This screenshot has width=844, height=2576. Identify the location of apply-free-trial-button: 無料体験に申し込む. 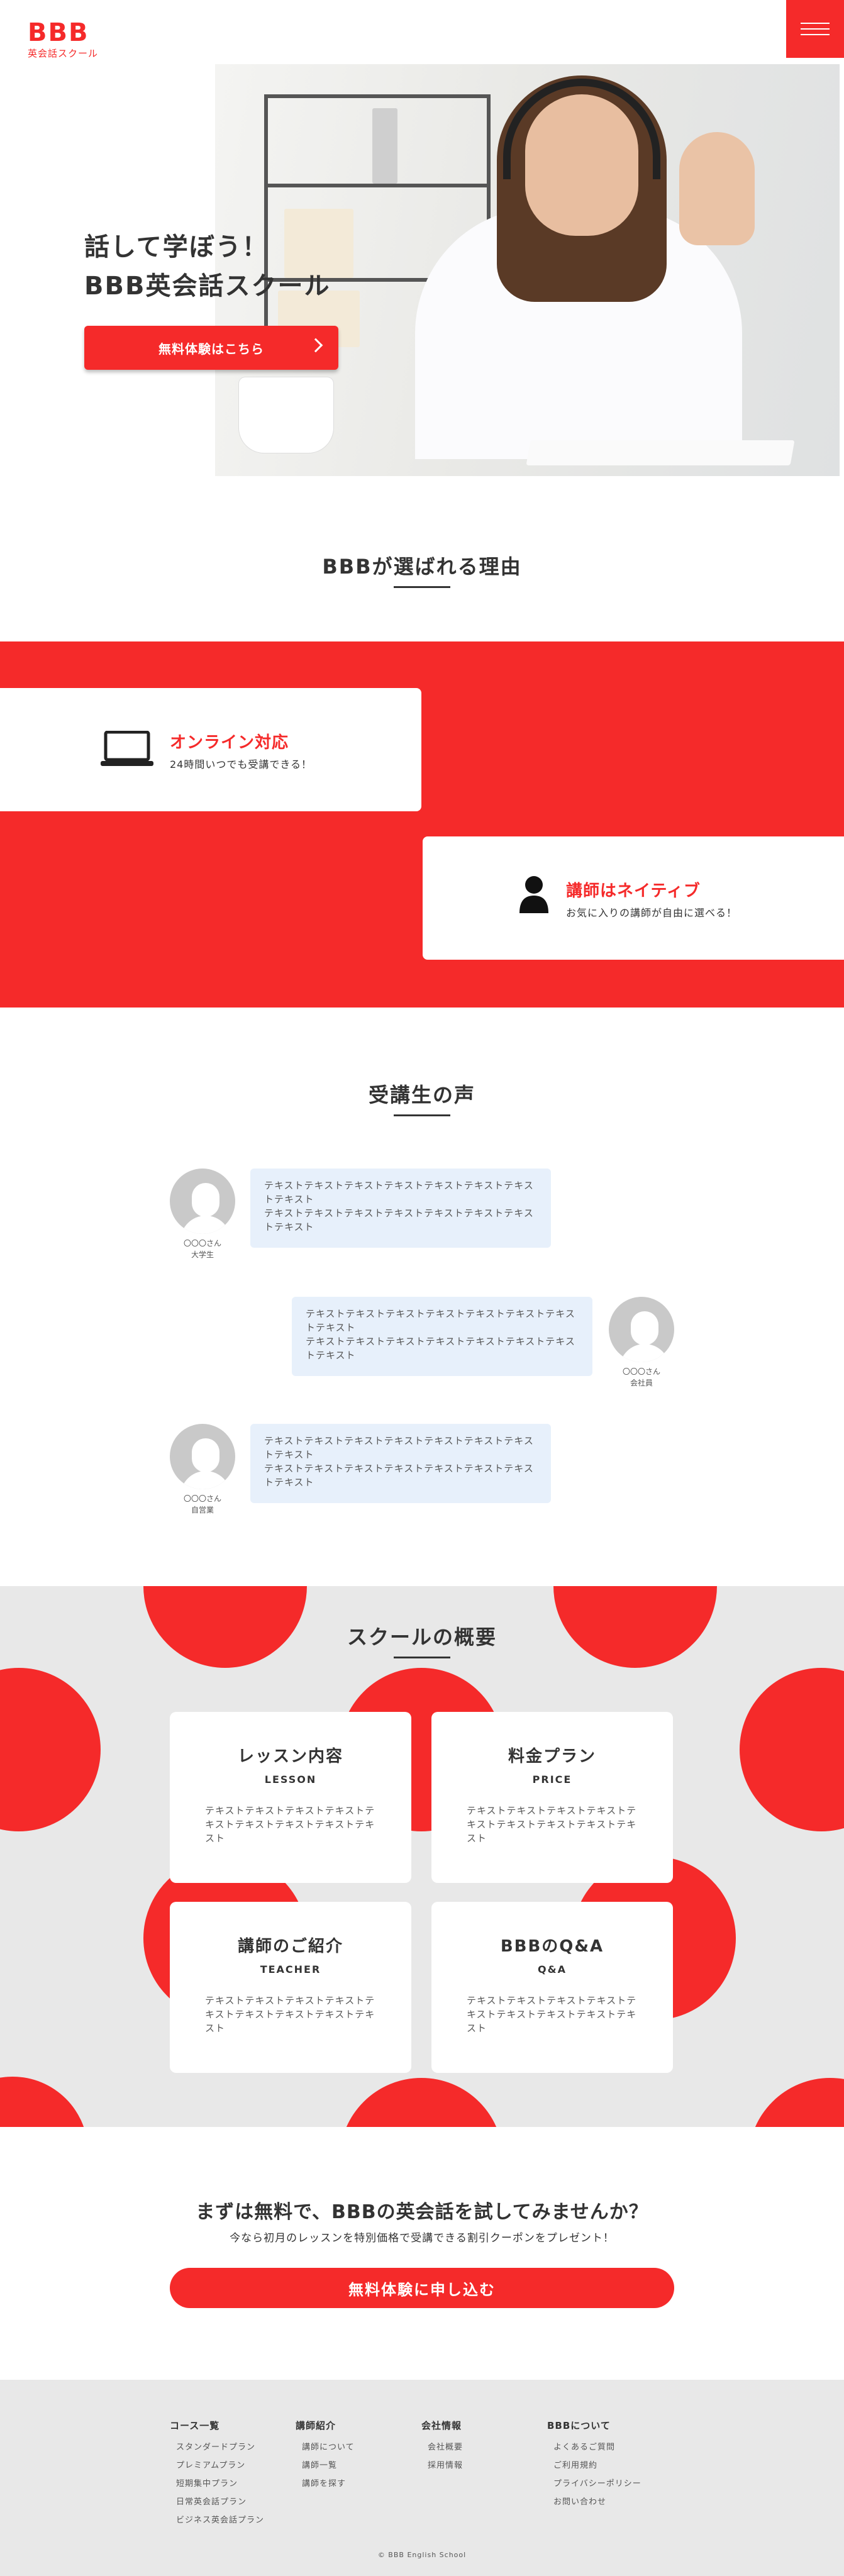
(422, 2288).